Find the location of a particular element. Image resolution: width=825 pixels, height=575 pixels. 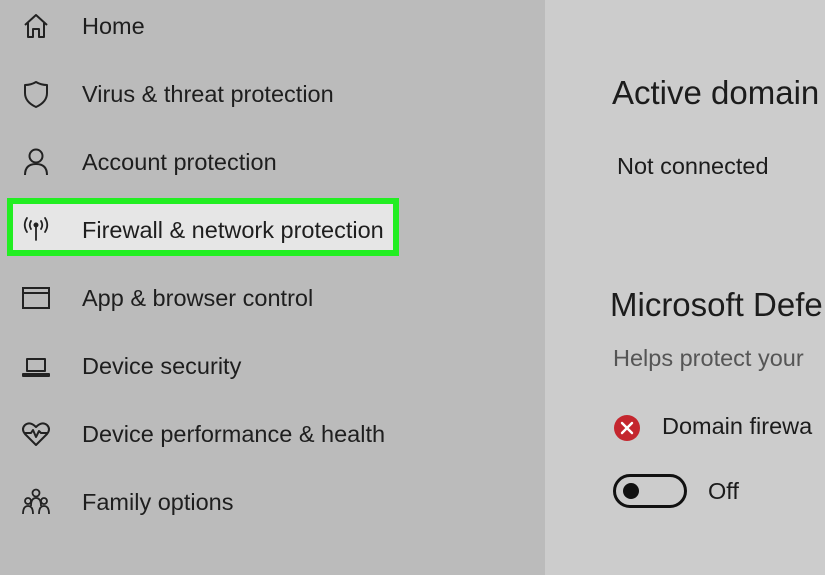

toggle-state-label: Off is located at coordinates (723, 491).